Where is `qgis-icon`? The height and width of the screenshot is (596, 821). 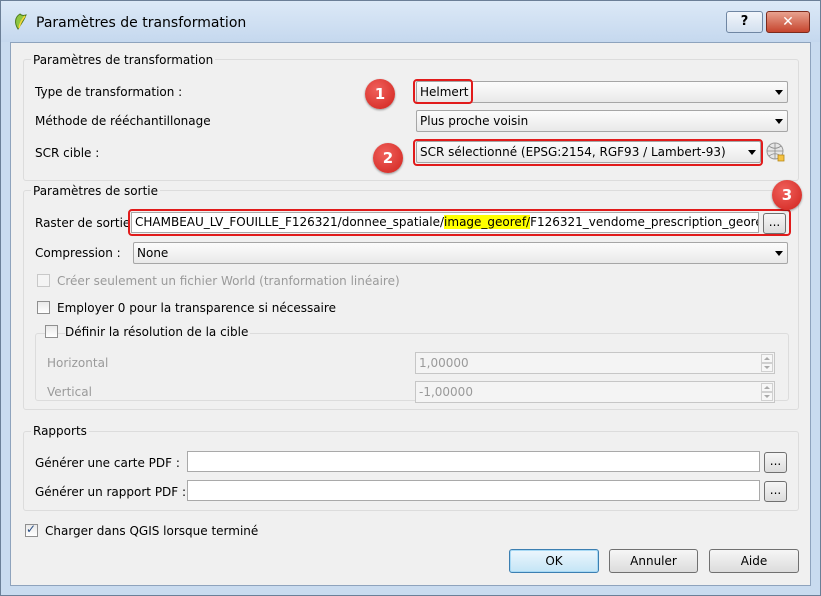
qgis-icon is located at coordinates (21, 21).